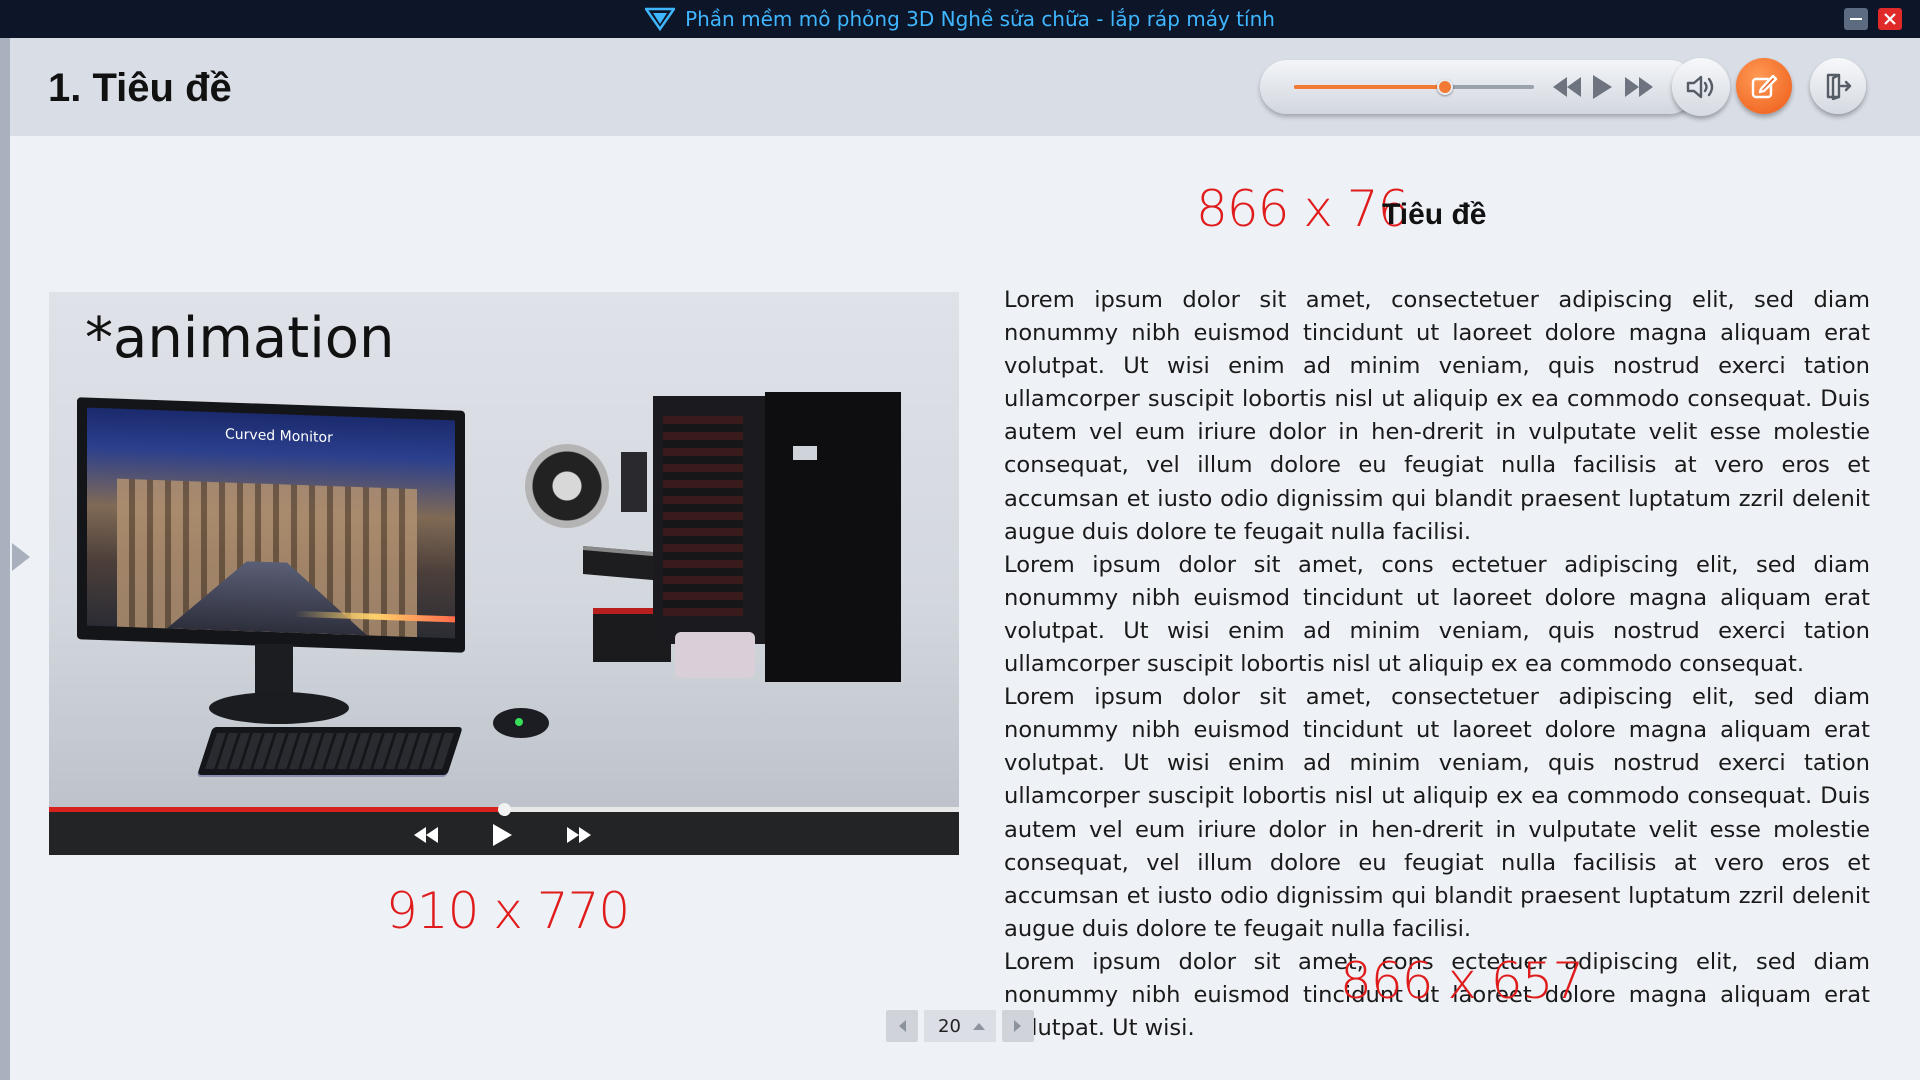 This screenshot has width=1920, height=1080. What do you see at coordinates (1302, 209) in the screenshot?
I see `title-dimension-label: 866 x 76` at bounding box center [1302, 209].